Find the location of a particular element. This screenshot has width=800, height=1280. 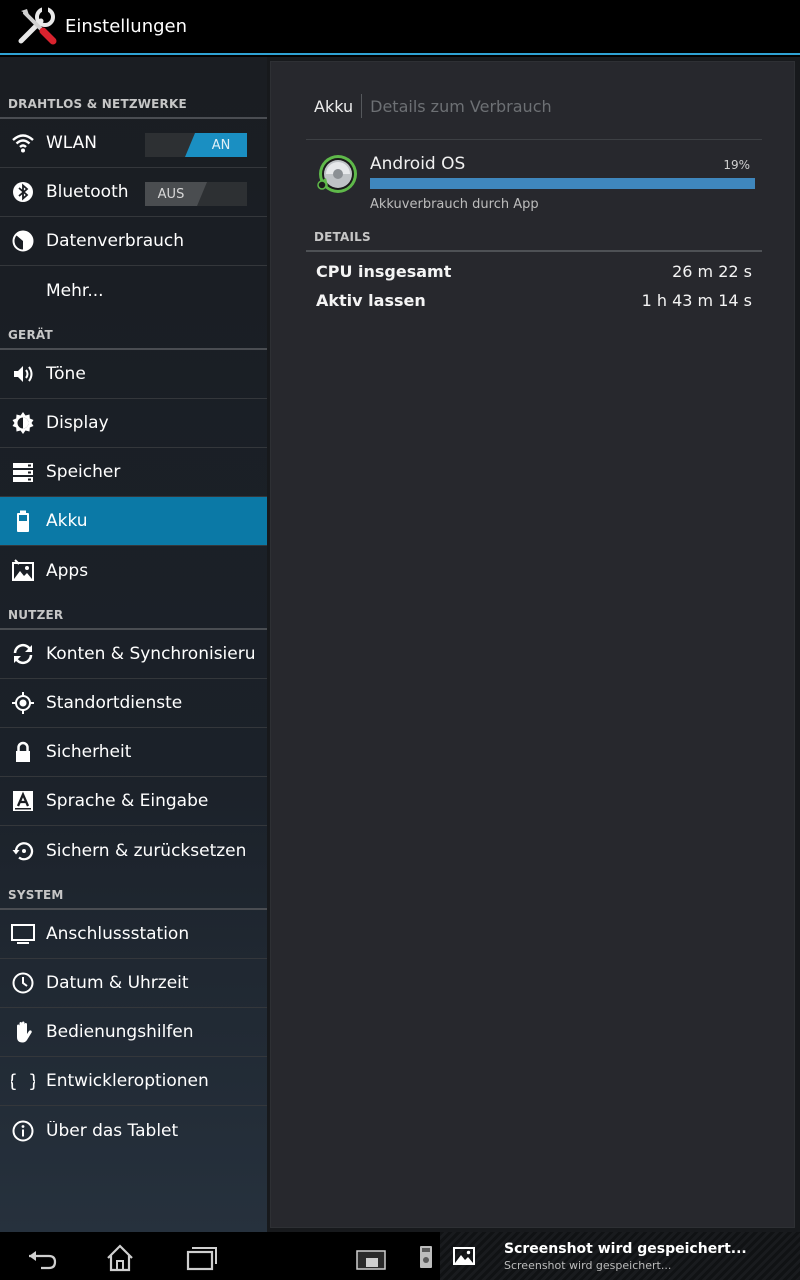

section-header-device: GERÄT is located at coordinates (133, 332).